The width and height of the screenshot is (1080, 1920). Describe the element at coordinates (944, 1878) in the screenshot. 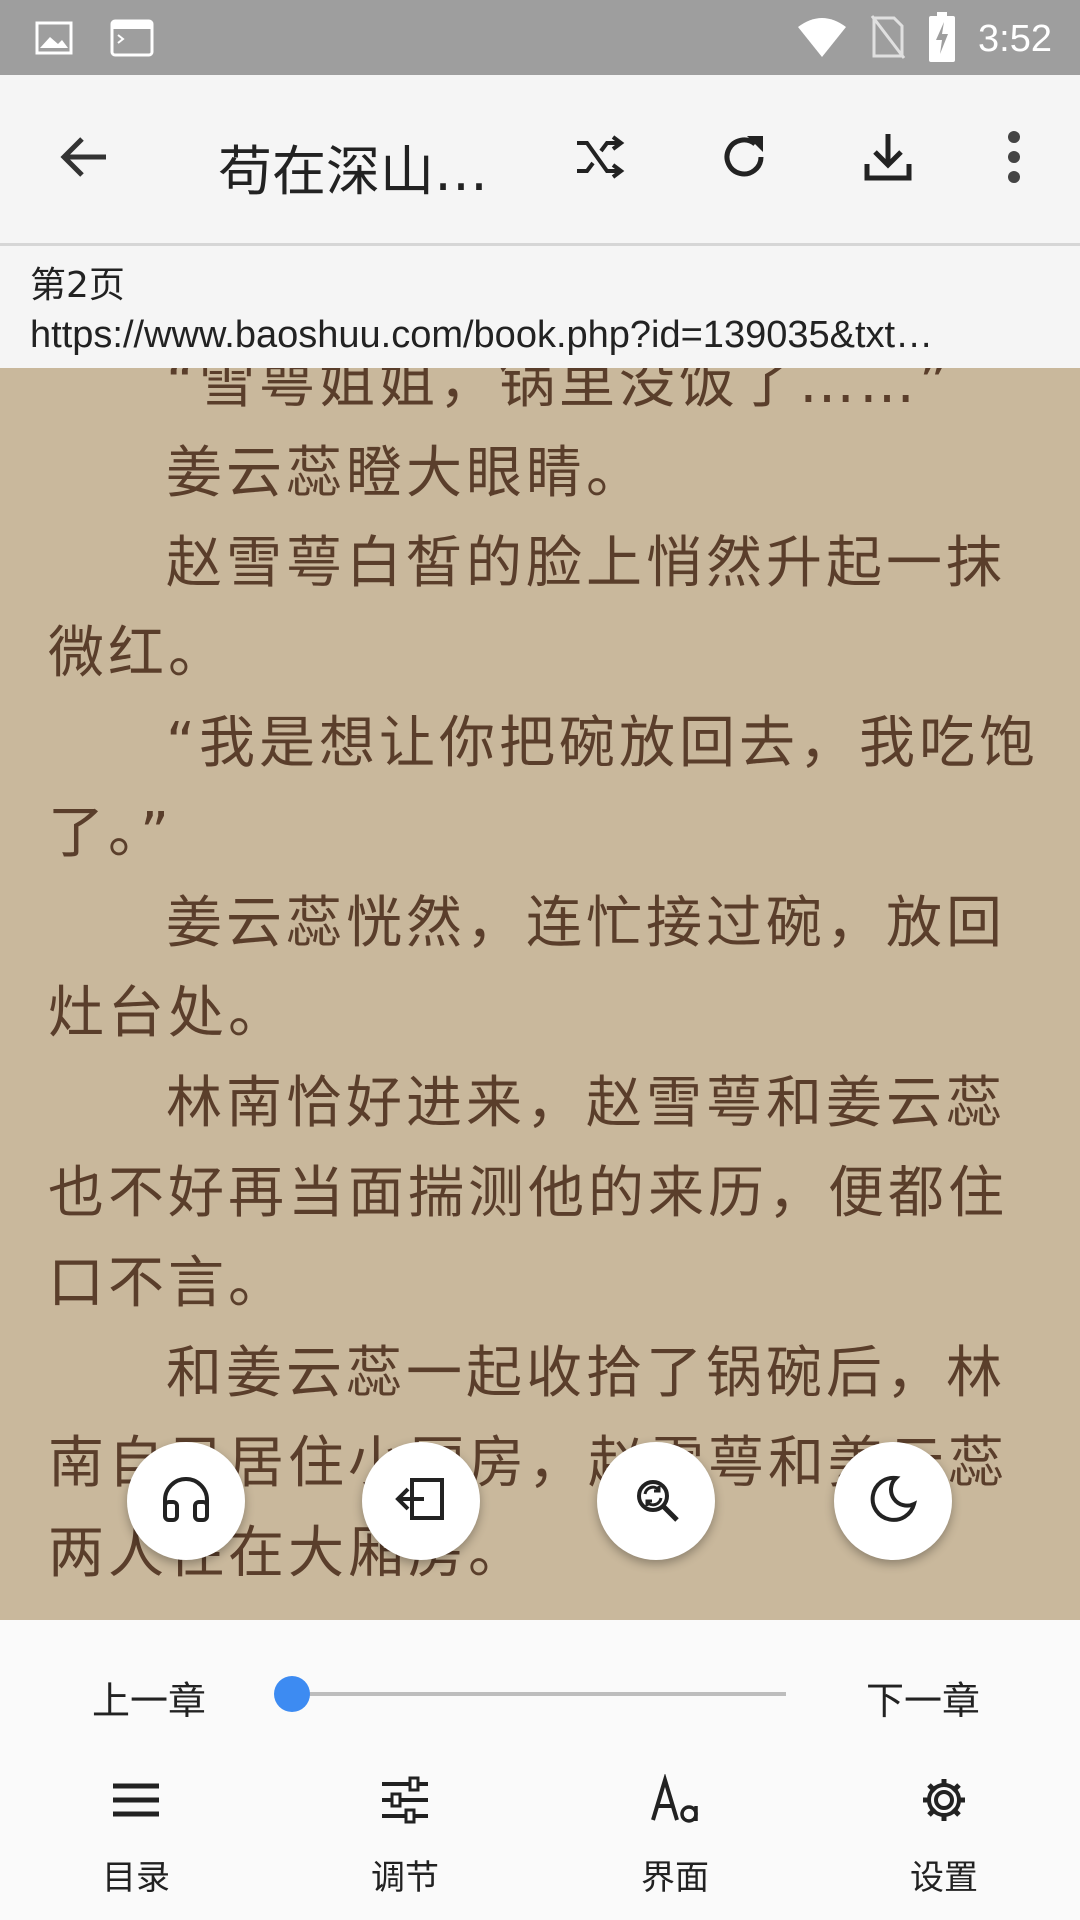

I see `menu-label: 设置` at that location.